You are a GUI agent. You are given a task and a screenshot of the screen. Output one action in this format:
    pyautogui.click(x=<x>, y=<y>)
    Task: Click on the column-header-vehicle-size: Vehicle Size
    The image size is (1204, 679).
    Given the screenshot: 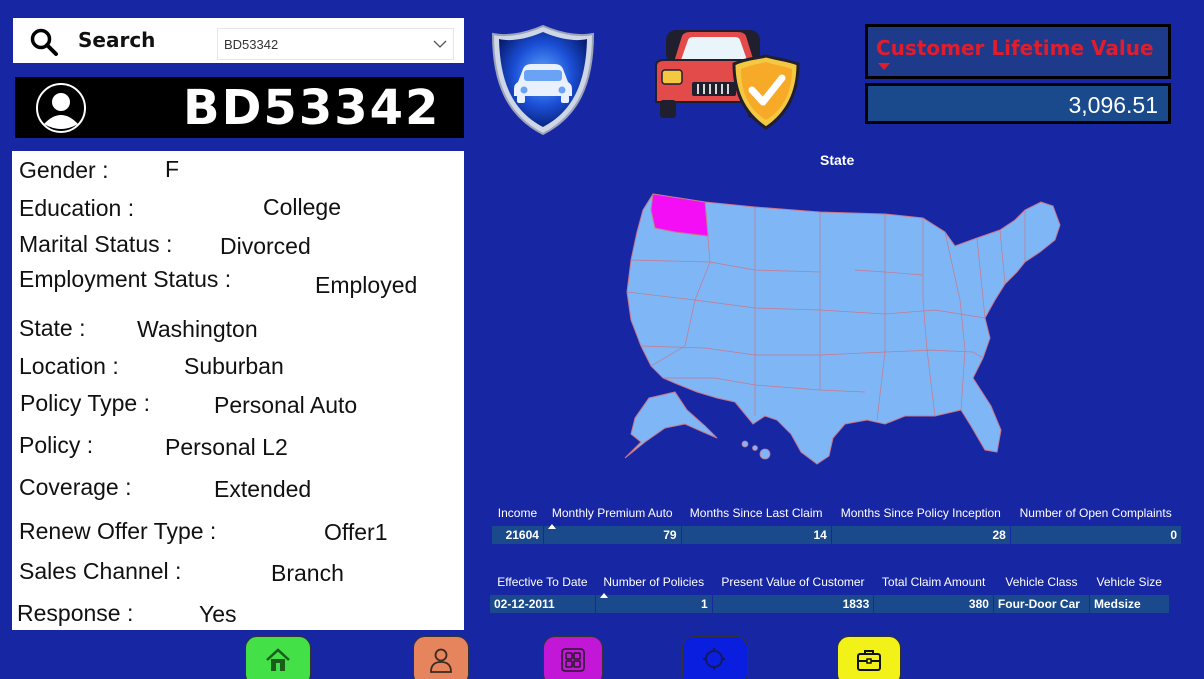 What is the action you would take?
    pyautogui.click(x=1129, y=582)
    